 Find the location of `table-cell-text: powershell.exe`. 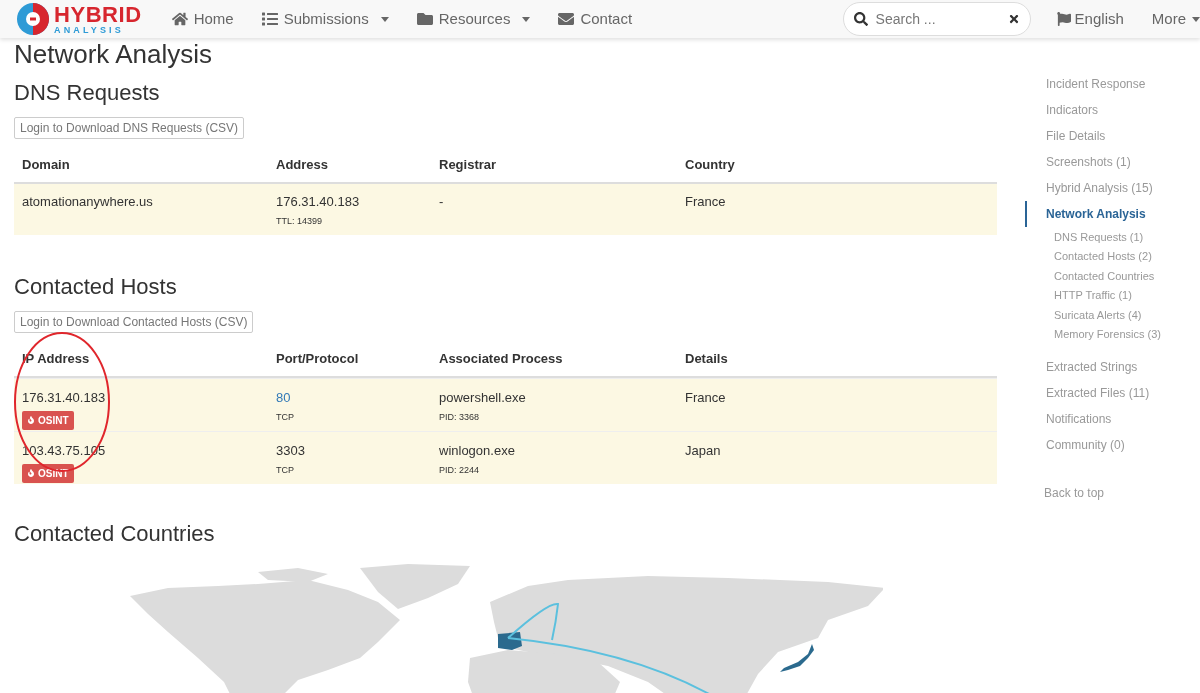

table-cell-text: powershell.exe is located at coordinates (482, 398).